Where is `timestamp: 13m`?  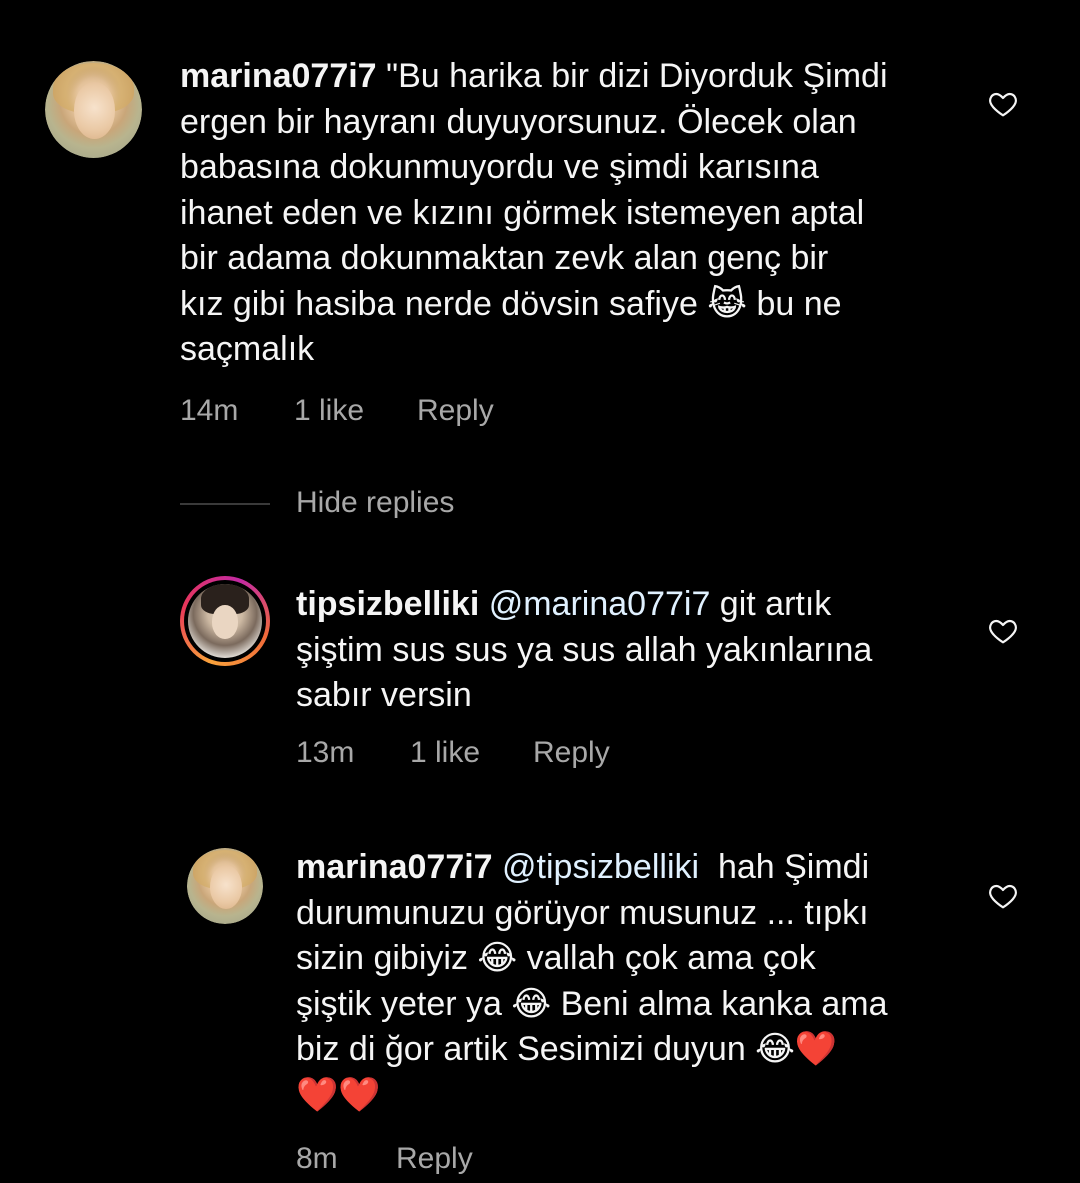
timestamp: 13m is located at coordinates (325, 752).